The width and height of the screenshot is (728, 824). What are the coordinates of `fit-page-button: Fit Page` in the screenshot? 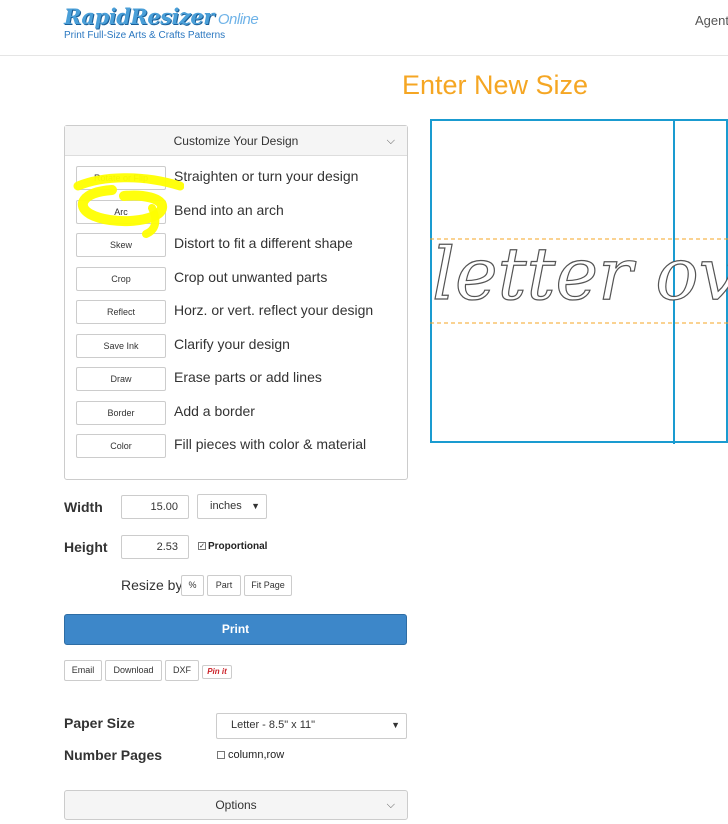 It's located at (268, 585).